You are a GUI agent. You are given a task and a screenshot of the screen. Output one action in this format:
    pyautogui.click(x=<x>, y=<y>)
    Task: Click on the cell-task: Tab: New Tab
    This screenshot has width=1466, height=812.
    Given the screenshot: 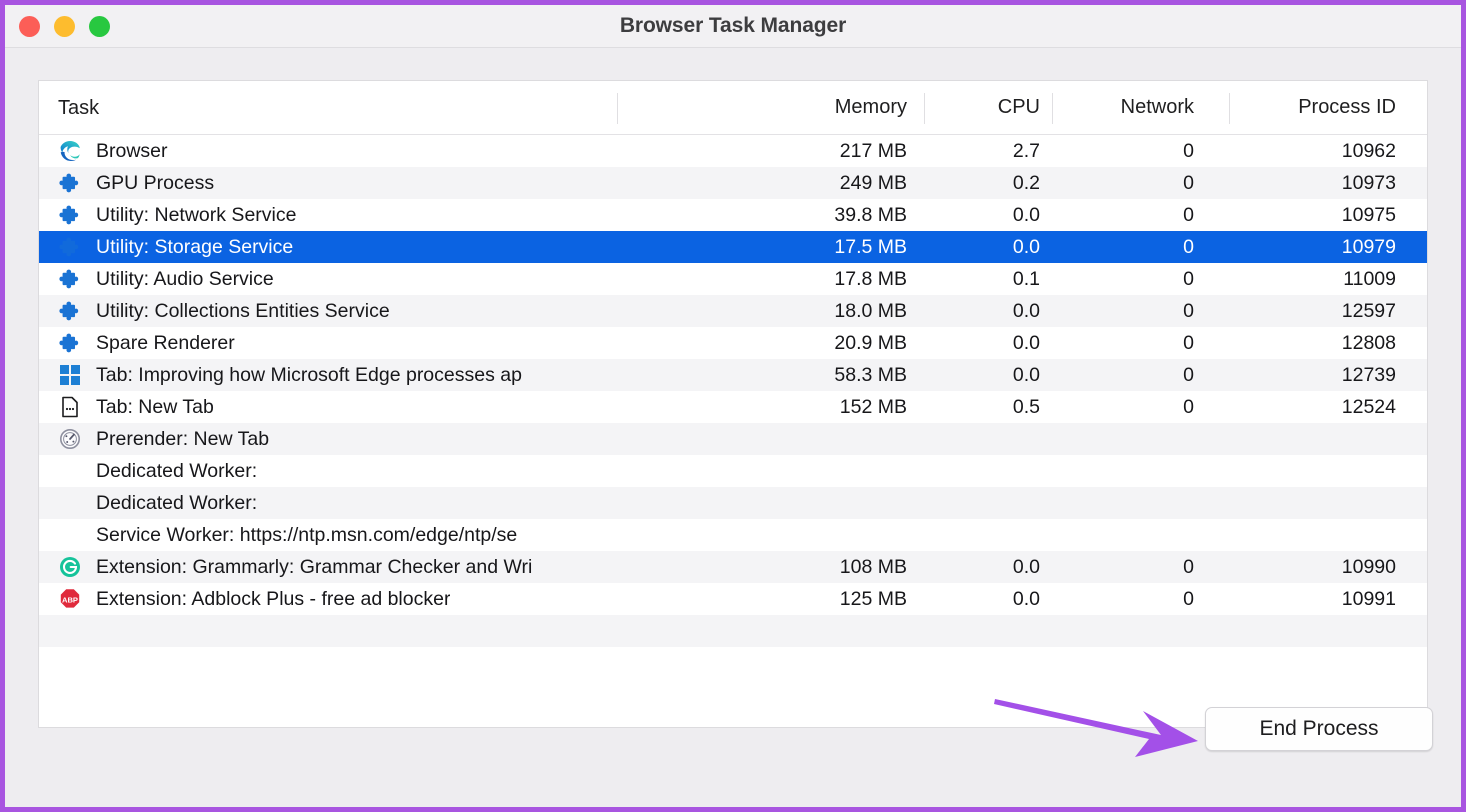 What is the action you would take?
    pyautogui.click(x=394, y=407)
    